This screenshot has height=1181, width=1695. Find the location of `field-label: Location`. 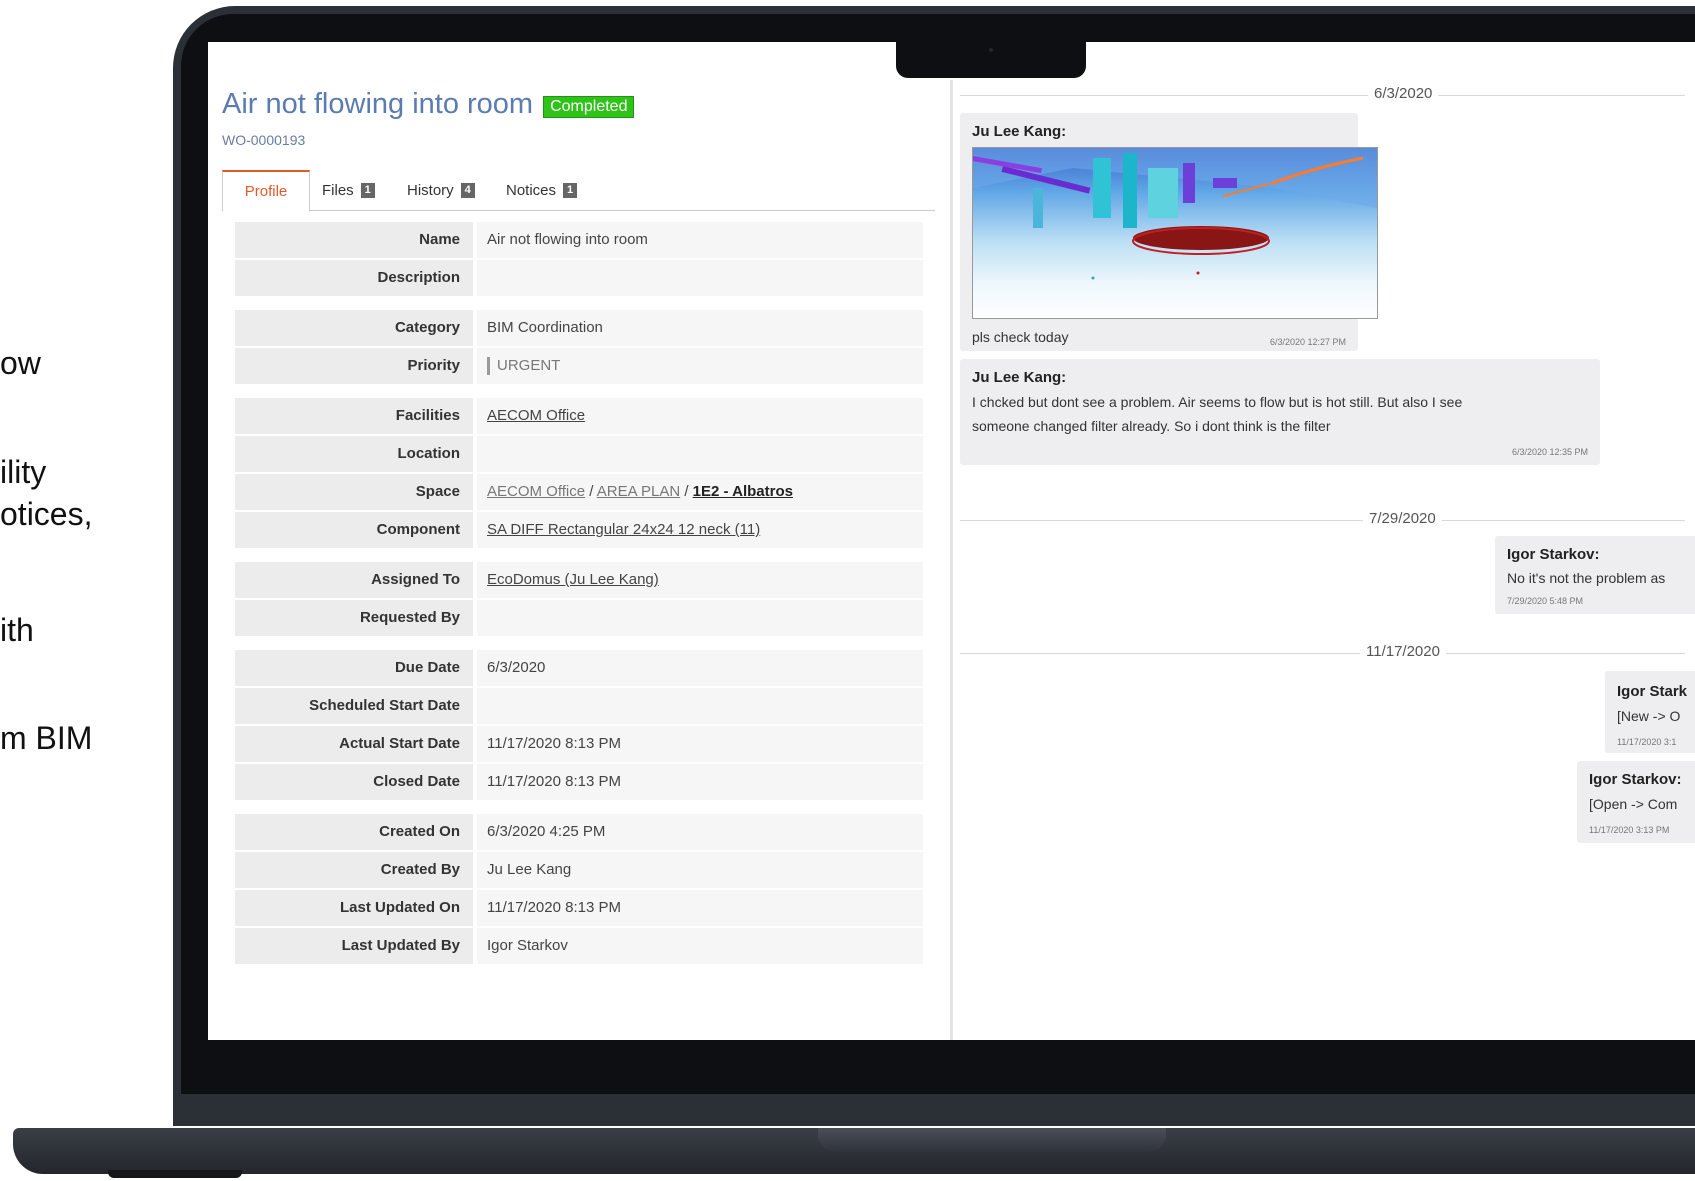

field-label: Location is located at coordinates (354, 454).